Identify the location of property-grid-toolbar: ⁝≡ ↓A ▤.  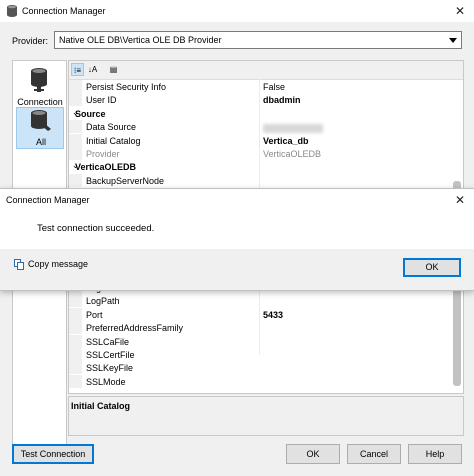
(266, 70).